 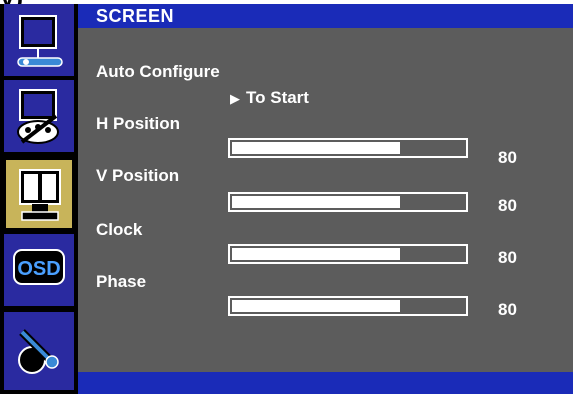 I want to click on svg-text: OSD, so click(x=38, y=269).